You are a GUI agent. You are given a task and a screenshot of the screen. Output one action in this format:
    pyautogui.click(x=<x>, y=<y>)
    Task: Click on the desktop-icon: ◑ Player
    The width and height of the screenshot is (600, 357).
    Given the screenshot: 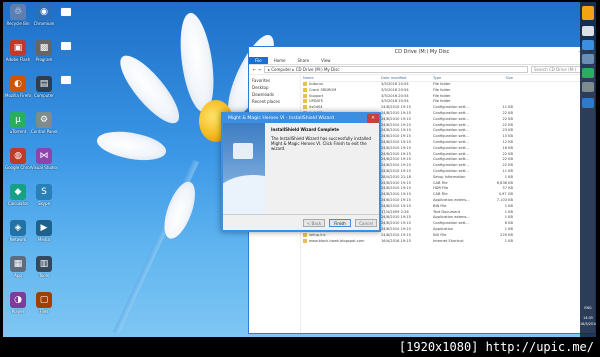 What is the action you would take?
    pyautogui.click(x=18, y=303)
    